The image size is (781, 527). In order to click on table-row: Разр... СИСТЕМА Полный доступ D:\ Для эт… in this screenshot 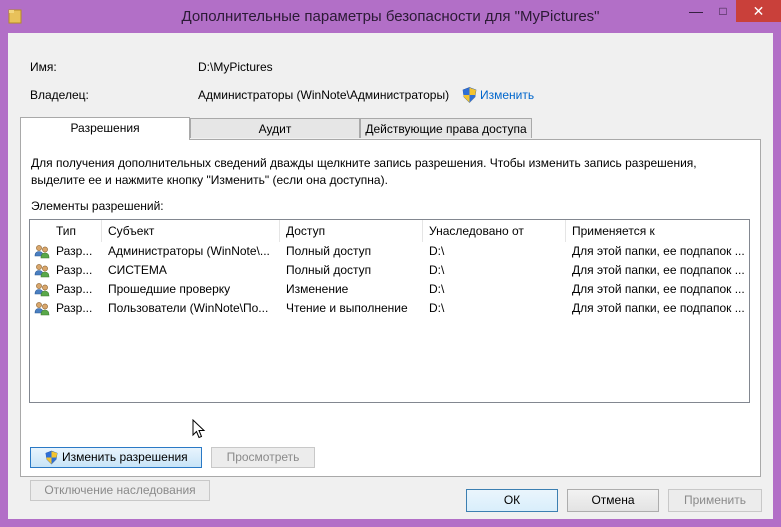, I will do `click(389, 270)`.